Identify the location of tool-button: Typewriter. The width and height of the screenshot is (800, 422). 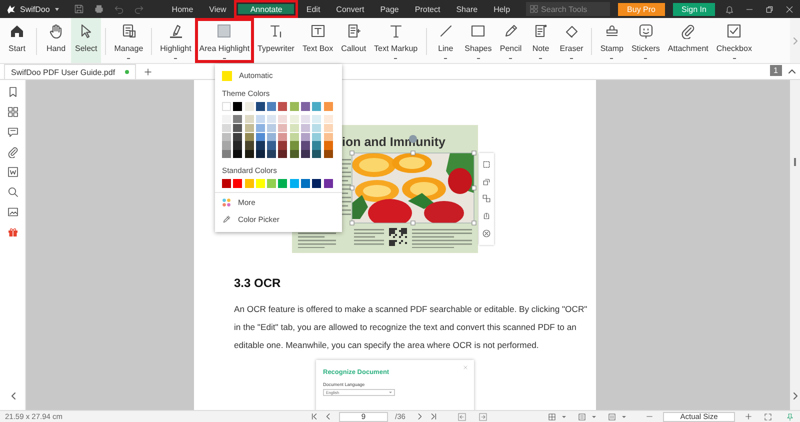
(276, 40).